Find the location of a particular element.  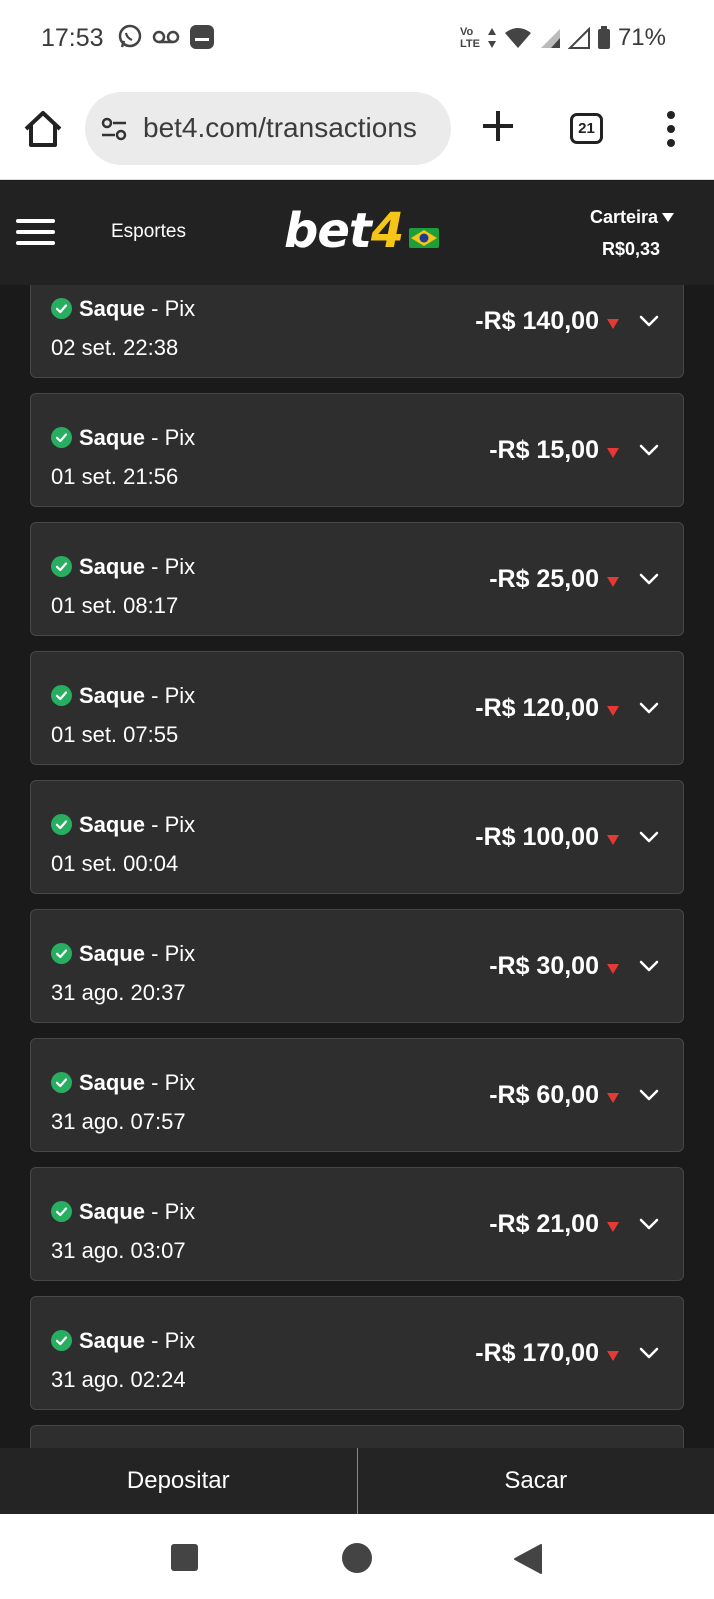

url-text: bet4.com/transactions is located at coordinates (280, 128).